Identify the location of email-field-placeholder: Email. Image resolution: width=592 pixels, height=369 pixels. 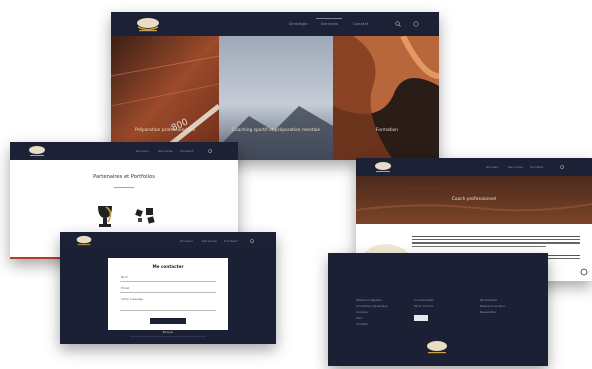
(125, 288).